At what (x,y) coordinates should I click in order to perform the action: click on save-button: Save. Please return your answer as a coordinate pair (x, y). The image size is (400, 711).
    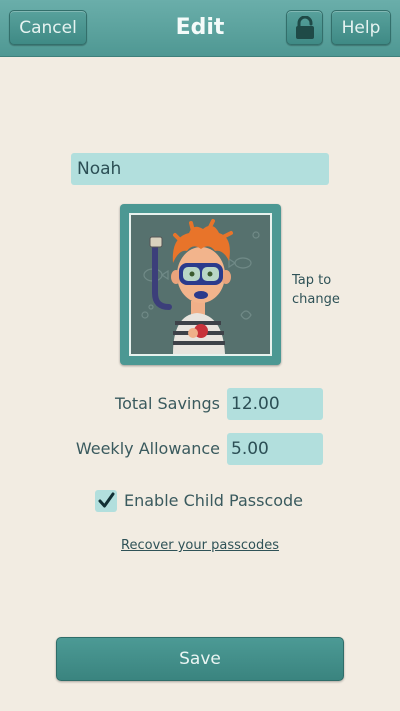
    Looking at the image, I should click on (200, 659).